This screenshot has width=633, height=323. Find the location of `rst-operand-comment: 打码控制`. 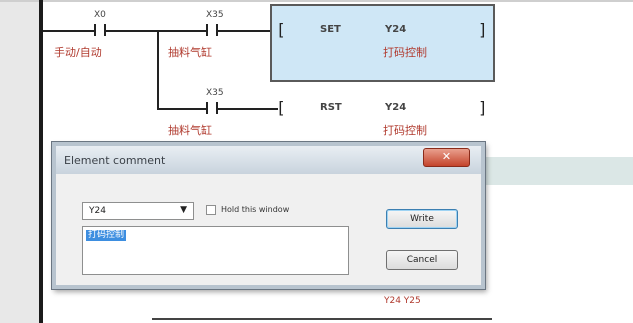

rst-operand-comment: 打码控制 is located at coordinates (405, 130).